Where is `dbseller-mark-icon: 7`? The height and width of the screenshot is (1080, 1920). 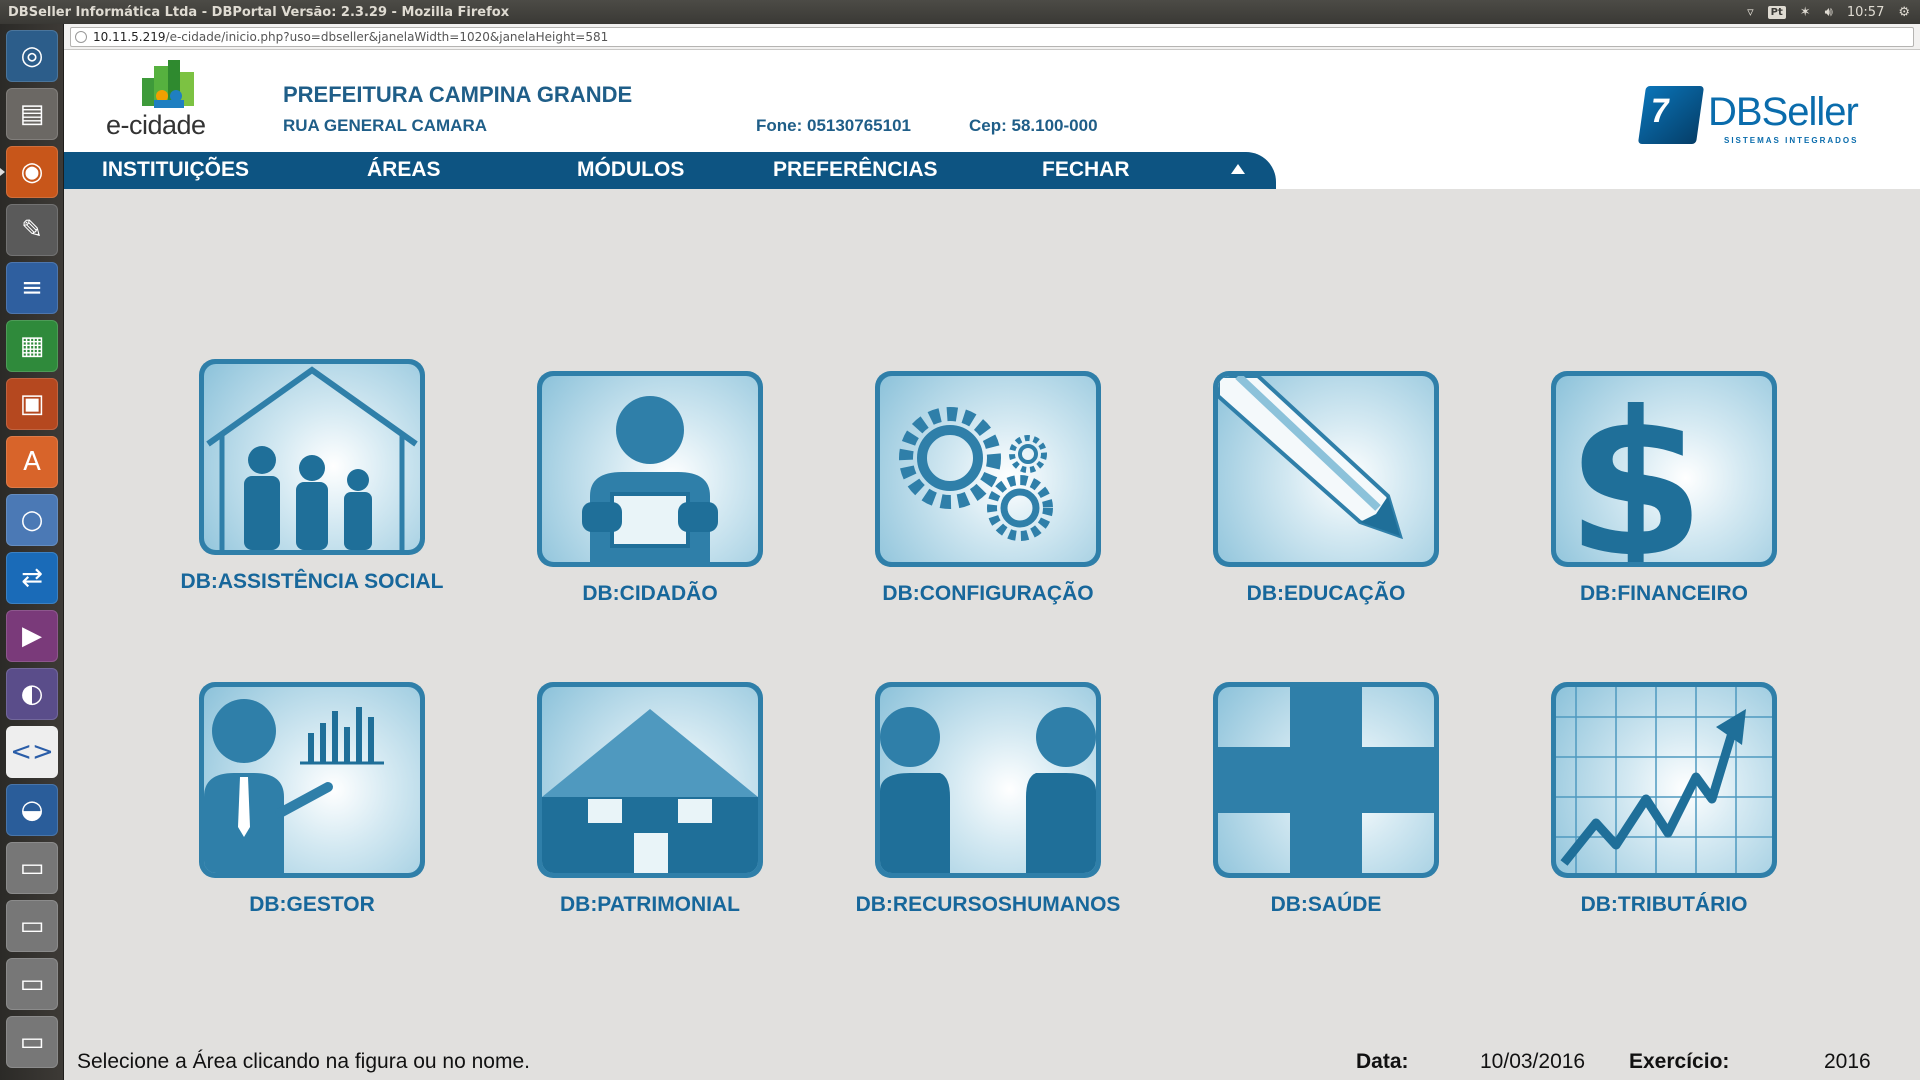 dbseller-mark-icon: 7 is located at coordinates (1671, 115).